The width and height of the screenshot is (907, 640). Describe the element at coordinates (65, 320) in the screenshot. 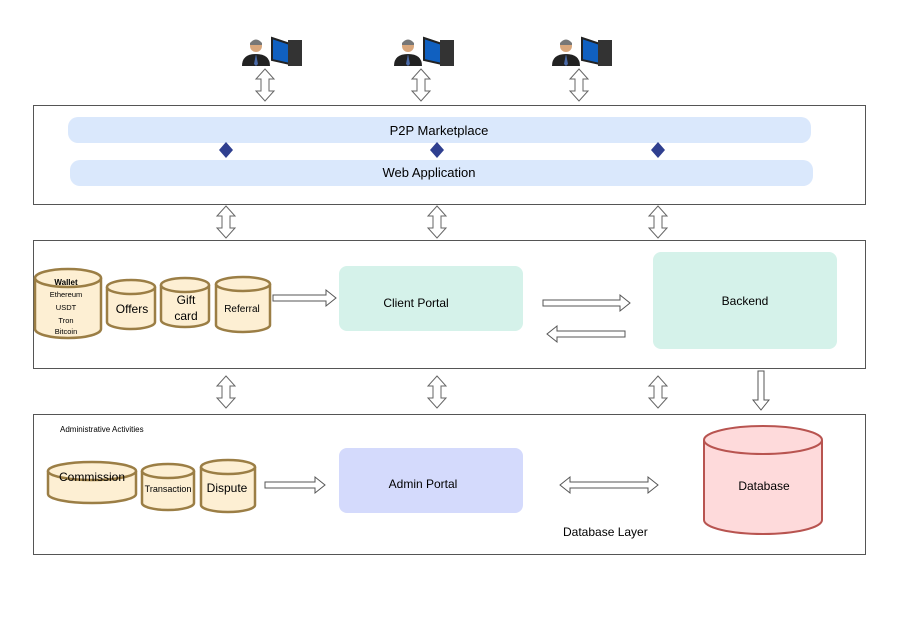

I see `wallet-item: Tron` at that location.